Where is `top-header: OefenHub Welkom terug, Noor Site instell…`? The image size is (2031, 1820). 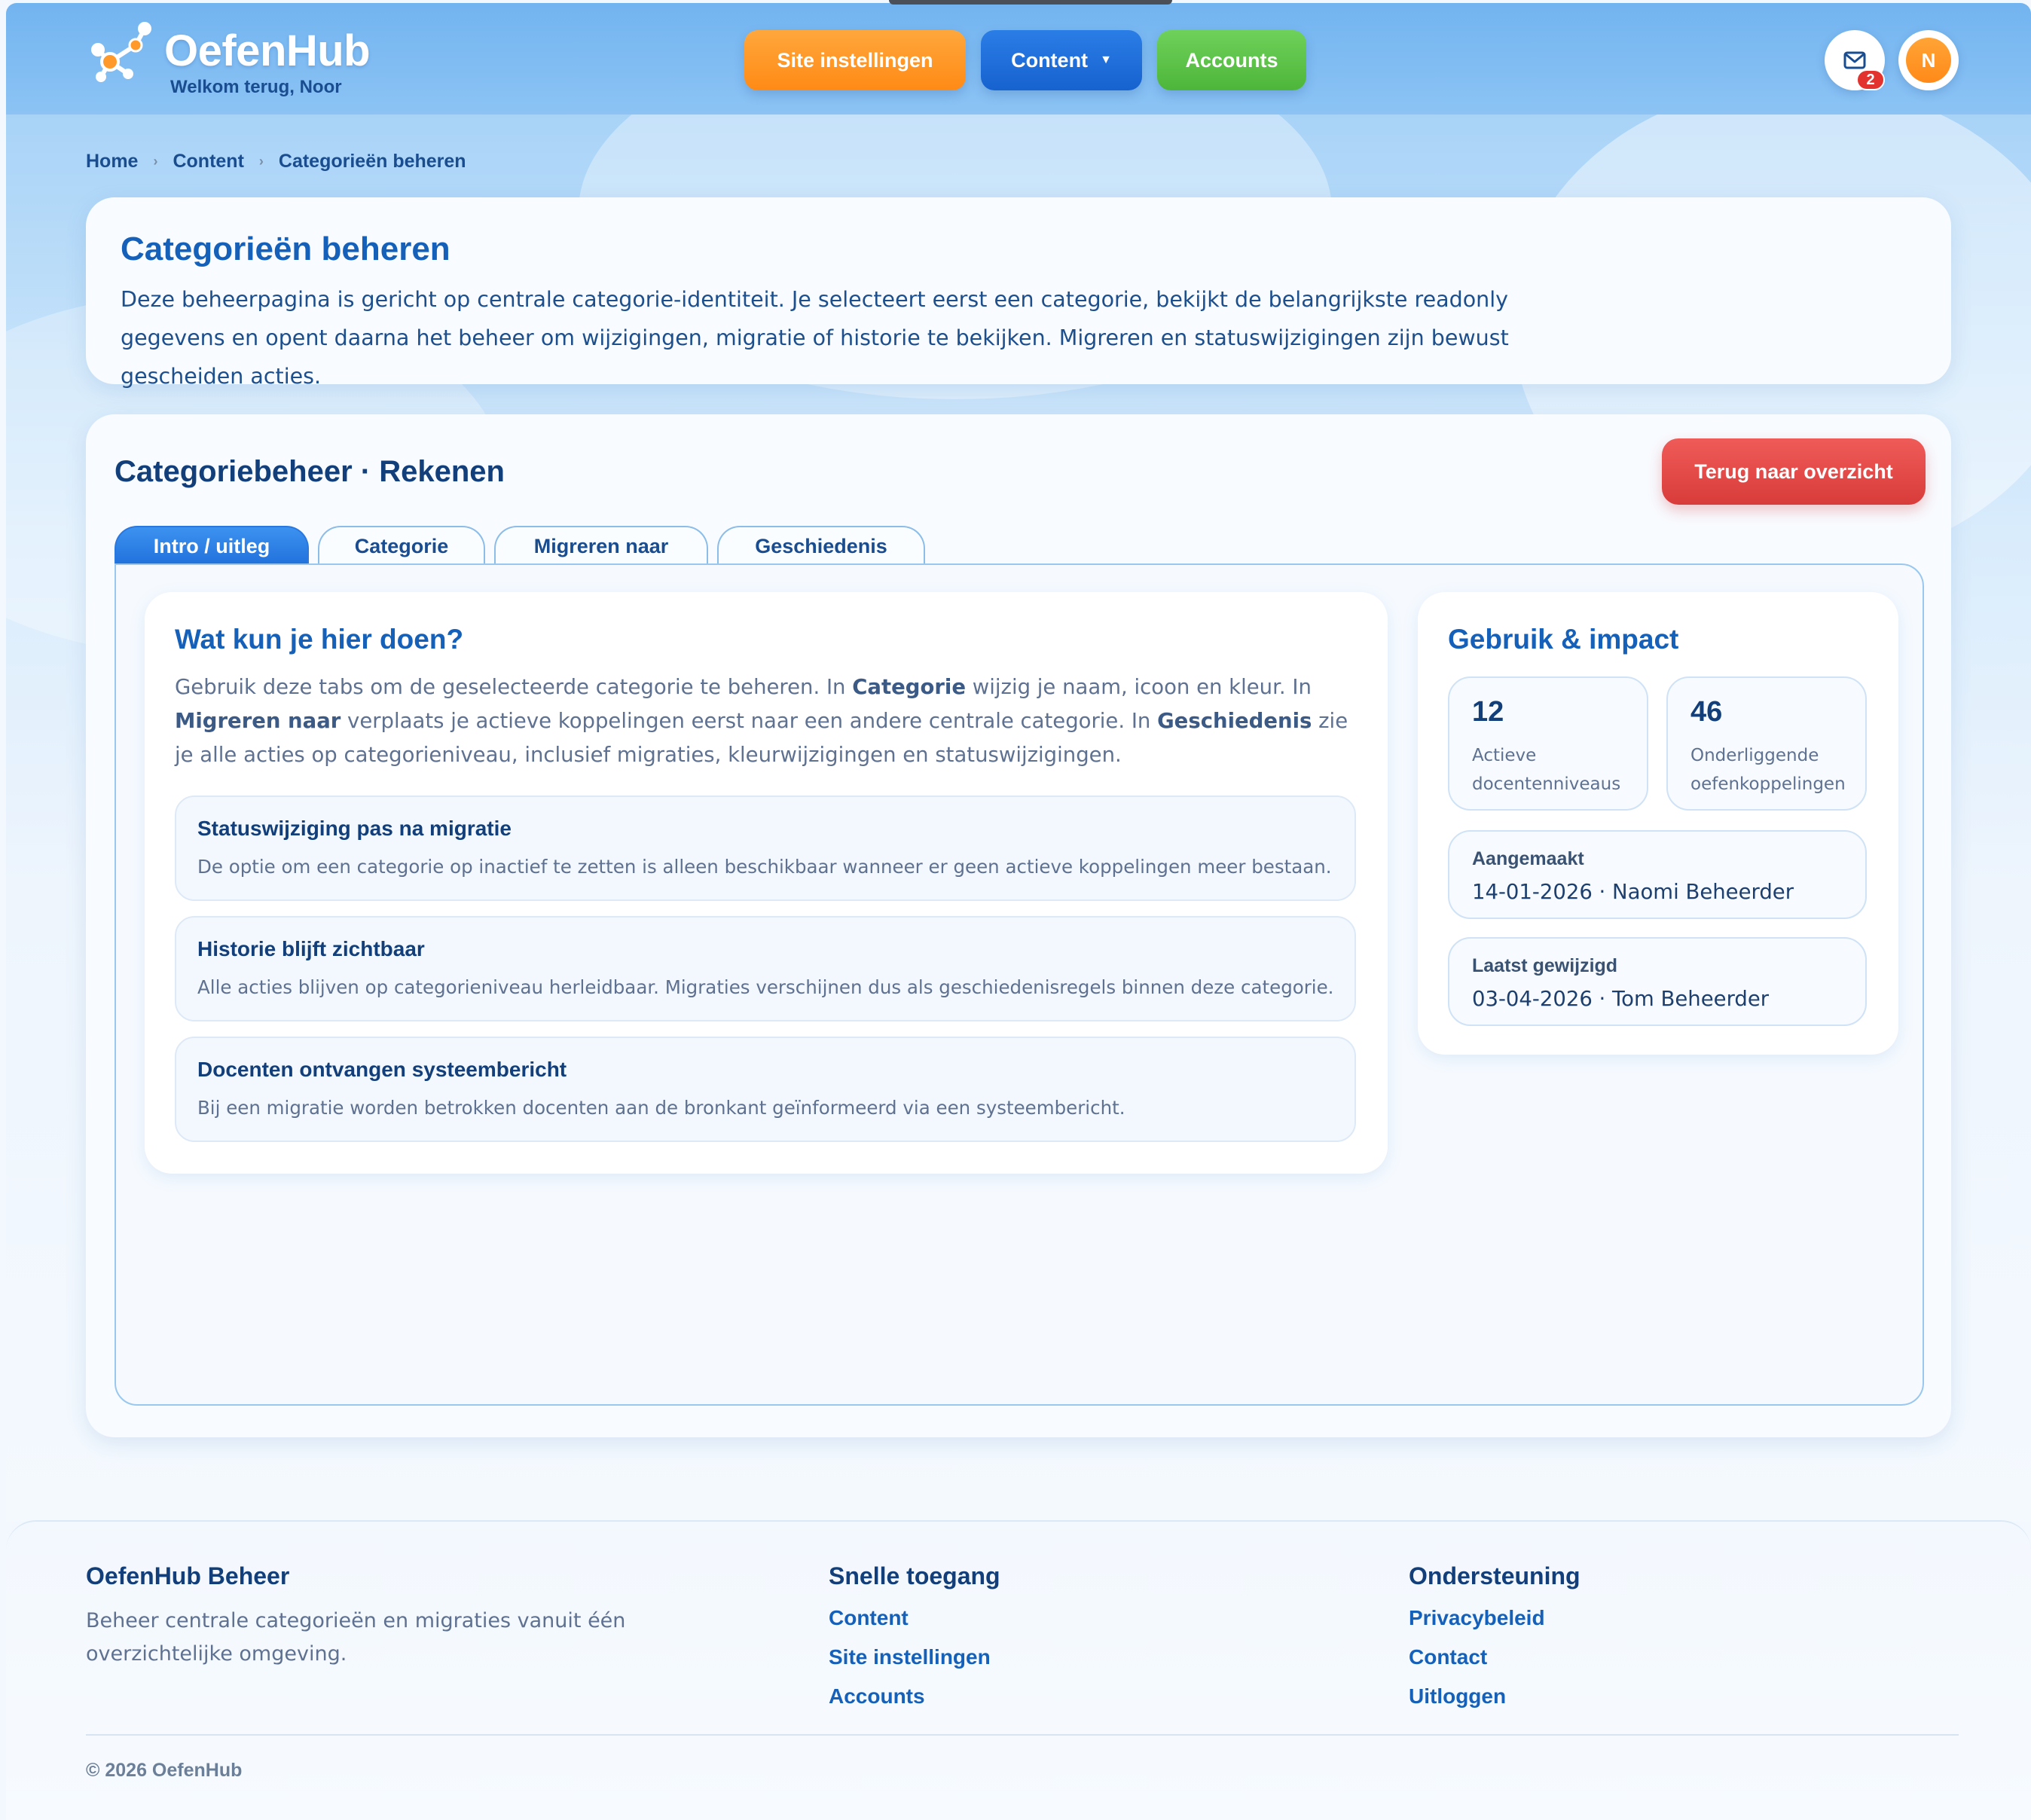
top-header: OefenHub Welkom terug, Noor Site instell… is located at coordinates (1018, 59).